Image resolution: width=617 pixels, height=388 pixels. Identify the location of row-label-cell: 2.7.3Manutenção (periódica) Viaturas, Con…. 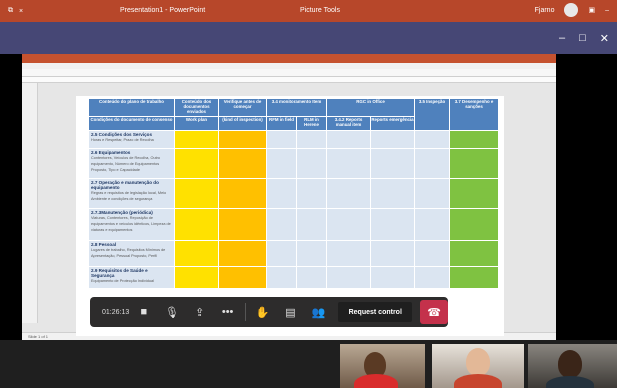
(131, 224).